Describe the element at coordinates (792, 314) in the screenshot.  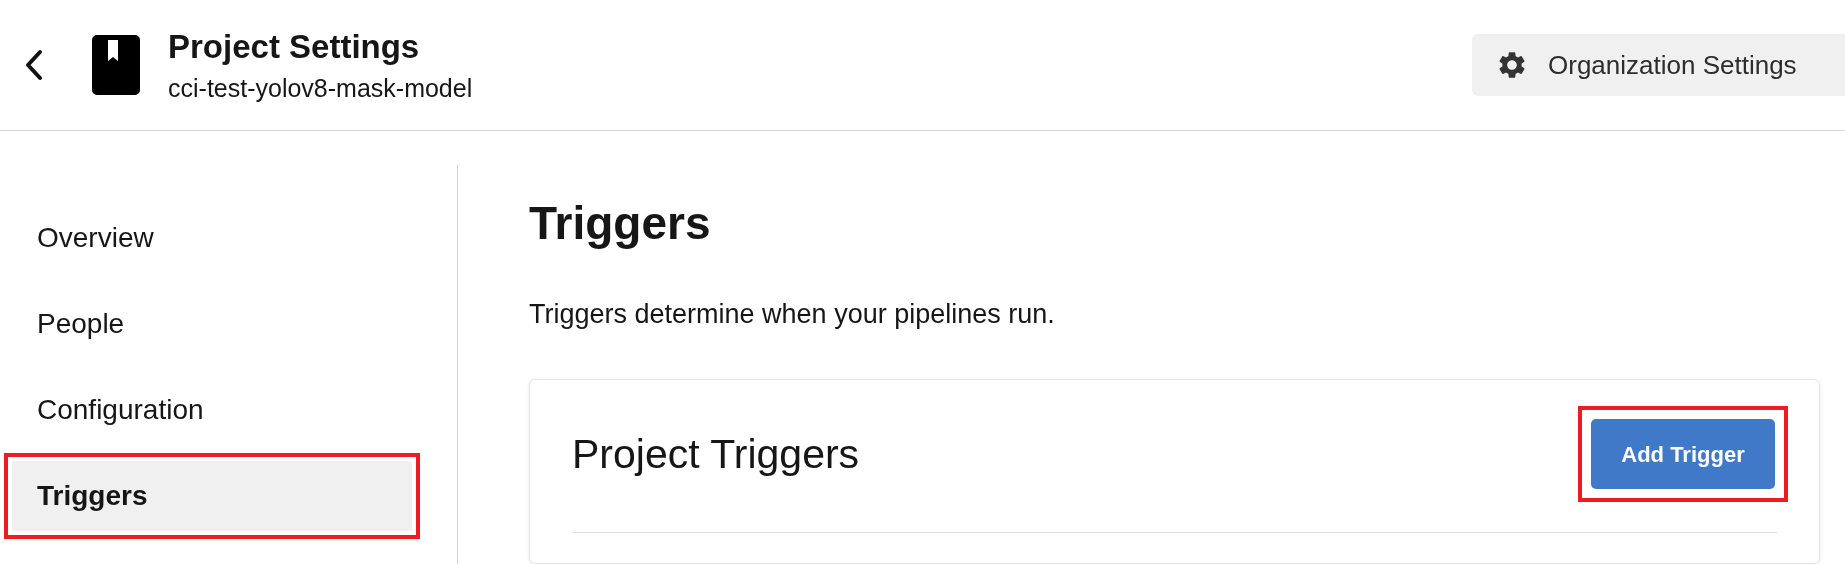
I see `section-description: Triggers determine when your pipelines run.` at that location.